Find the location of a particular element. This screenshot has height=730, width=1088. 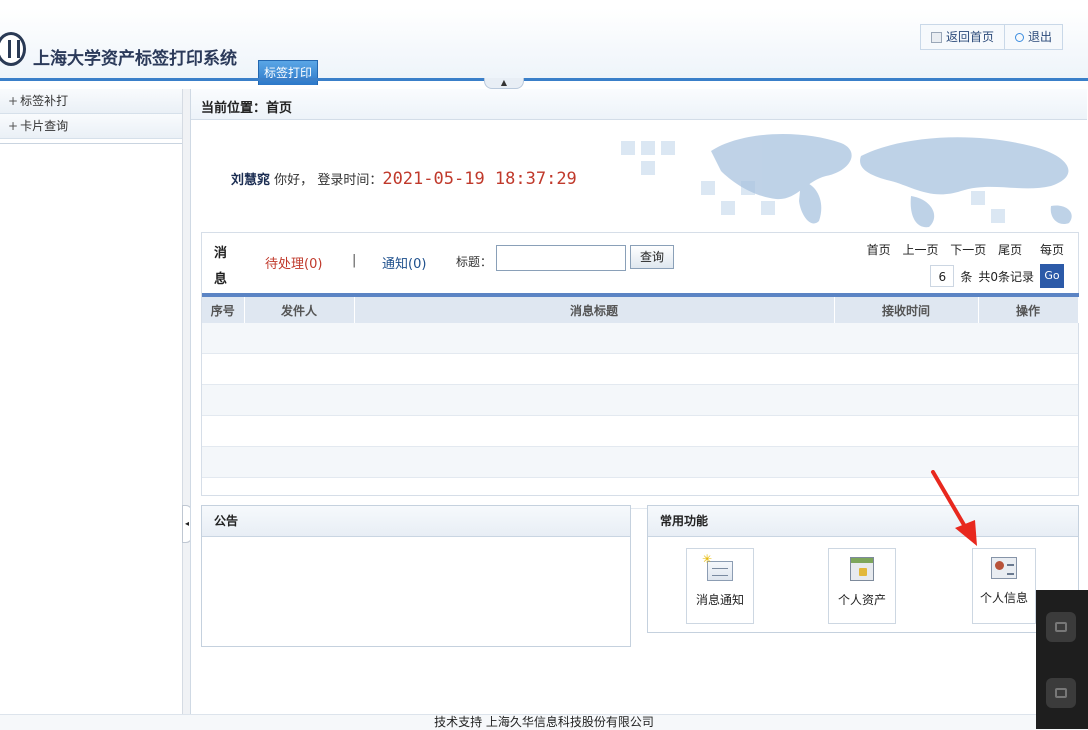

collapse-header-toggle: ▲ is located at coordinates (504, 83).